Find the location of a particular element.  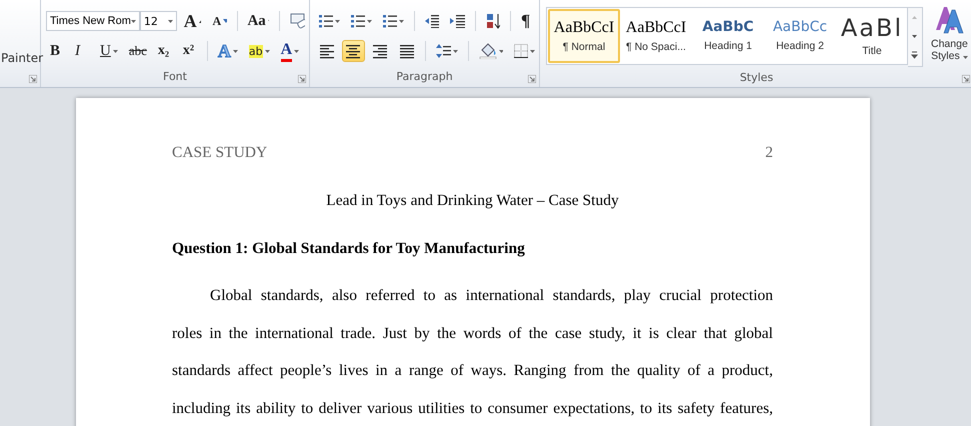

color-button: A is located at coordinates (290, 51).